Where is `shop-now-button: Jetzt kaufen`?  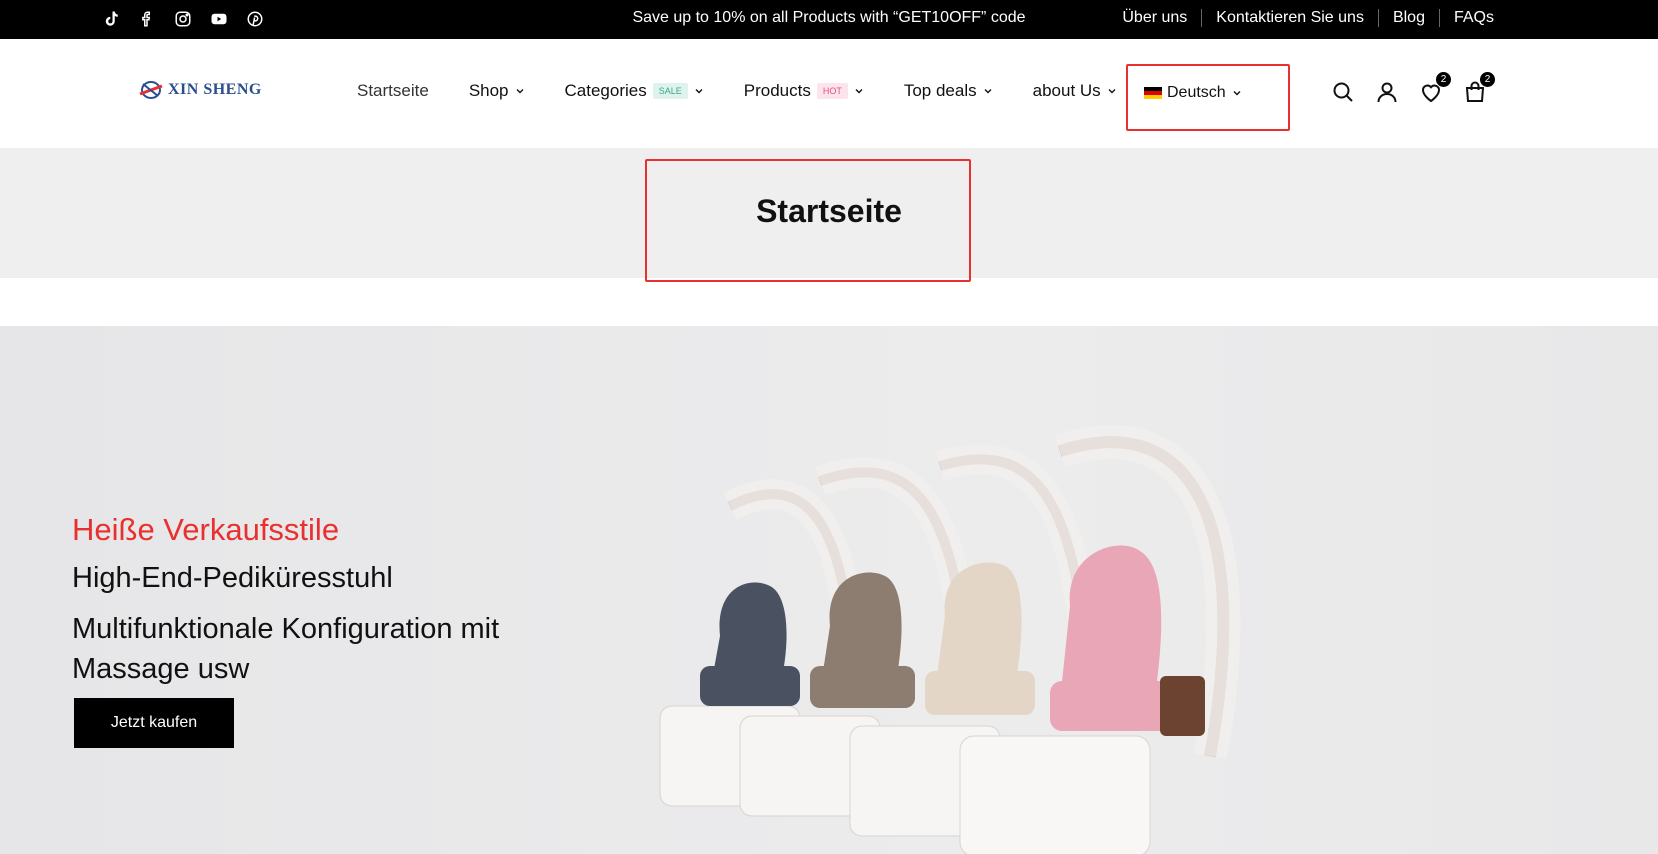 shop-now-button: Jetzt kaufen is located at coordinates (154, 723).